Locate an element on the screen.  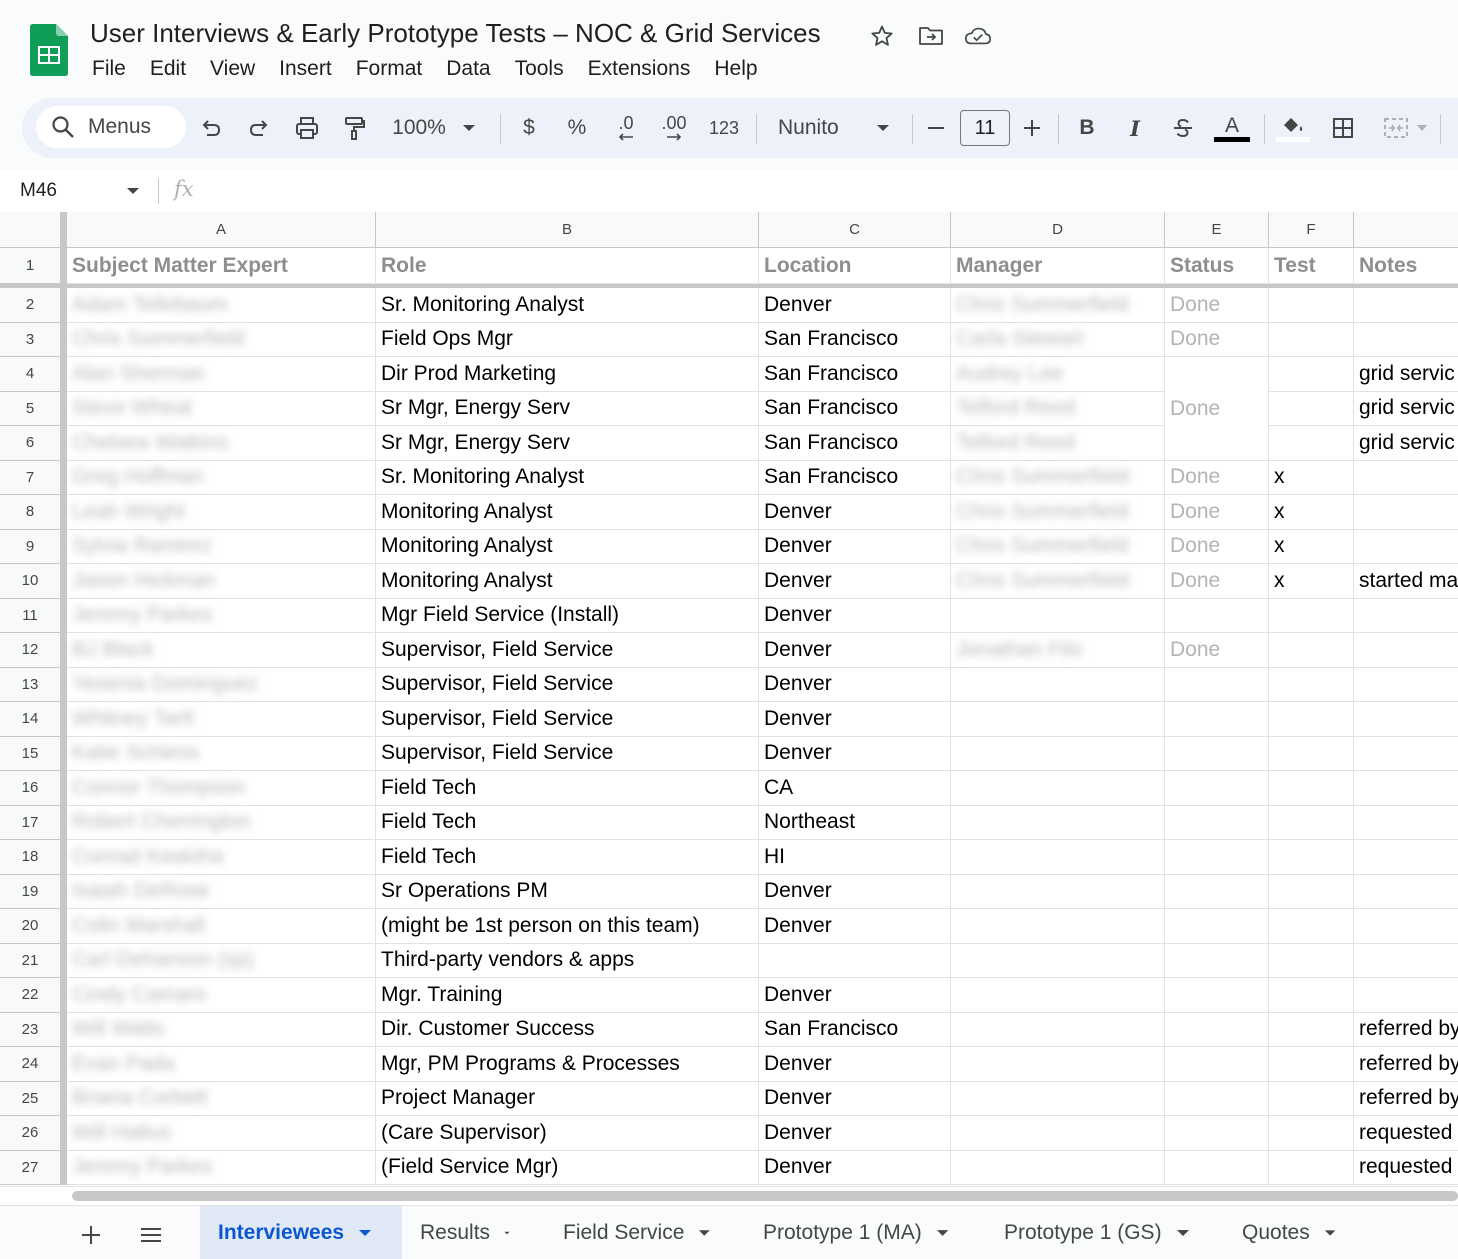
decrease-decimal-button: .0 is located at coordinates (626, 128).